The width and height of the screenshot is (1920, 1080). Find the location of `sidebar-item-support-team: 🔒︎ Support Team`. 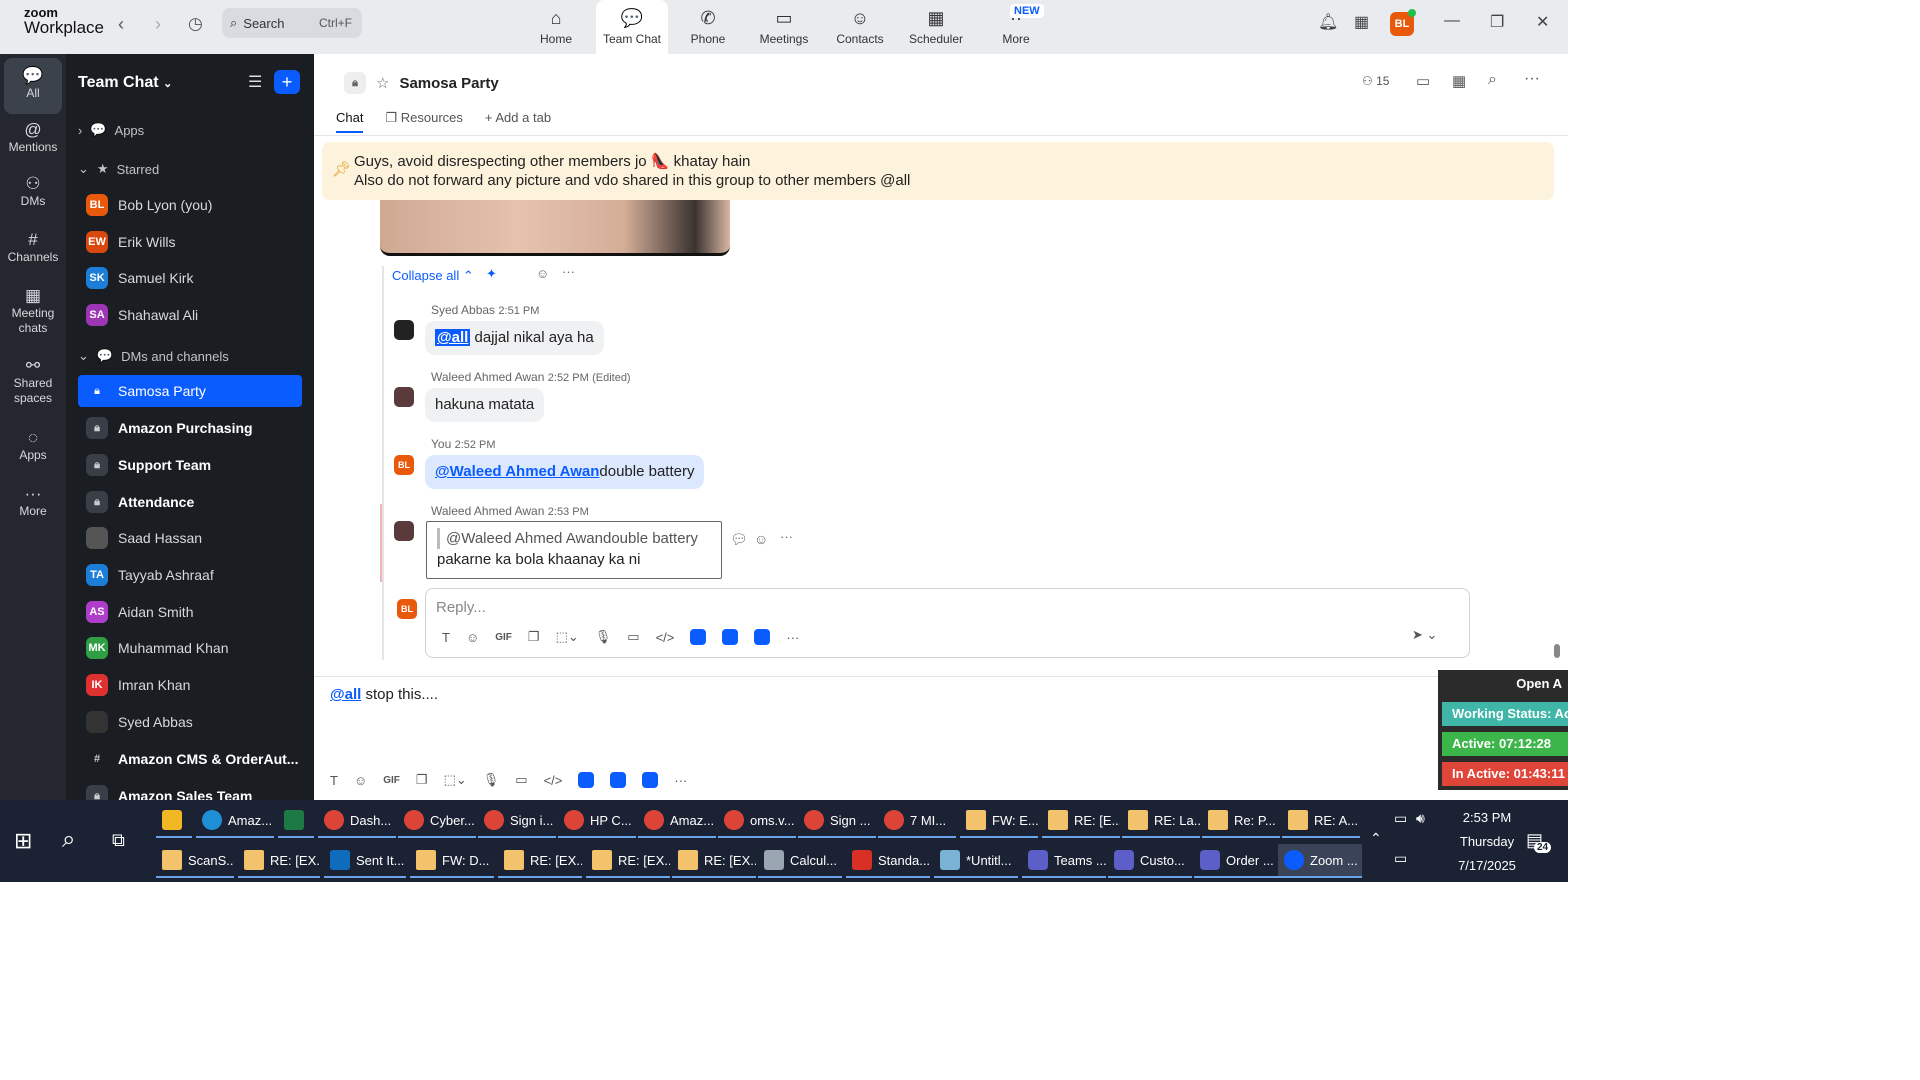

sidebar-item-support-team: 🔒︎ Support Team is located at coordinates (190, 465).